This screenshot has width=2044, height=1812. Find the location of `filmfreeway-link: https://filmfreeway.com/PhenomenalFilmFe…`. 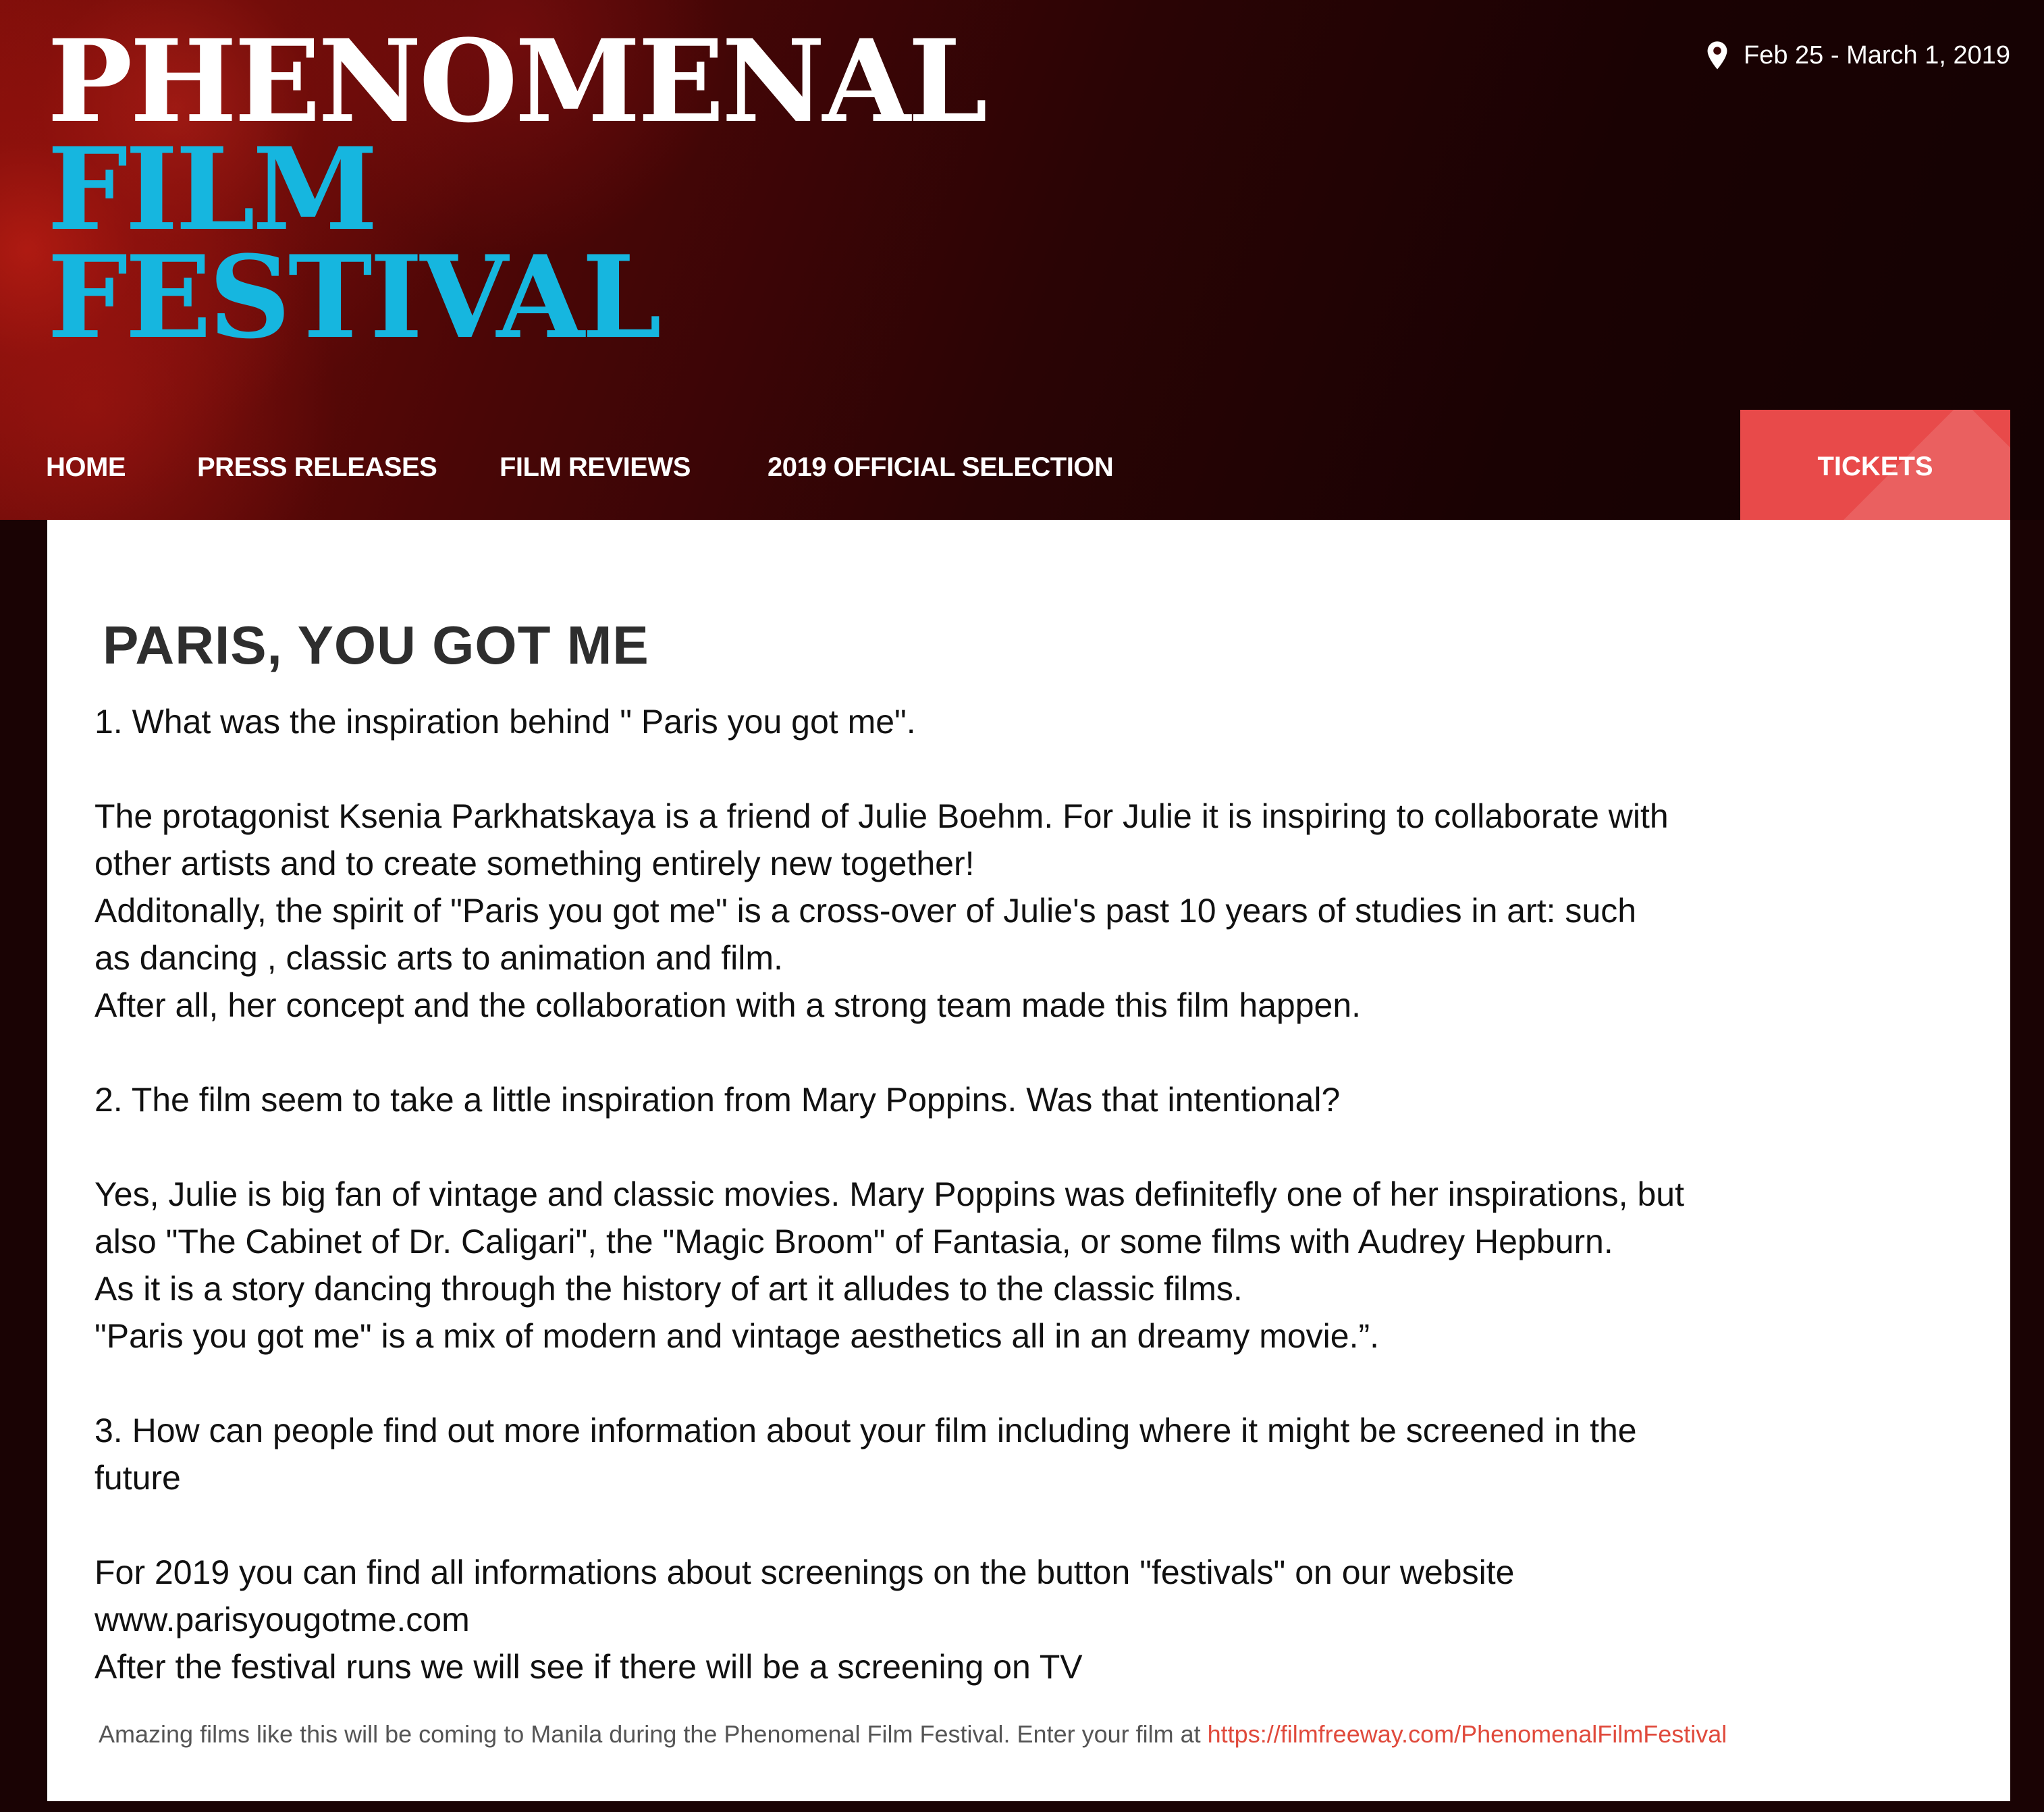

filmfreeway-link: https://filmfreeway.com/PhenomenalFilmFe… is located at coordinates (1467, 1734).